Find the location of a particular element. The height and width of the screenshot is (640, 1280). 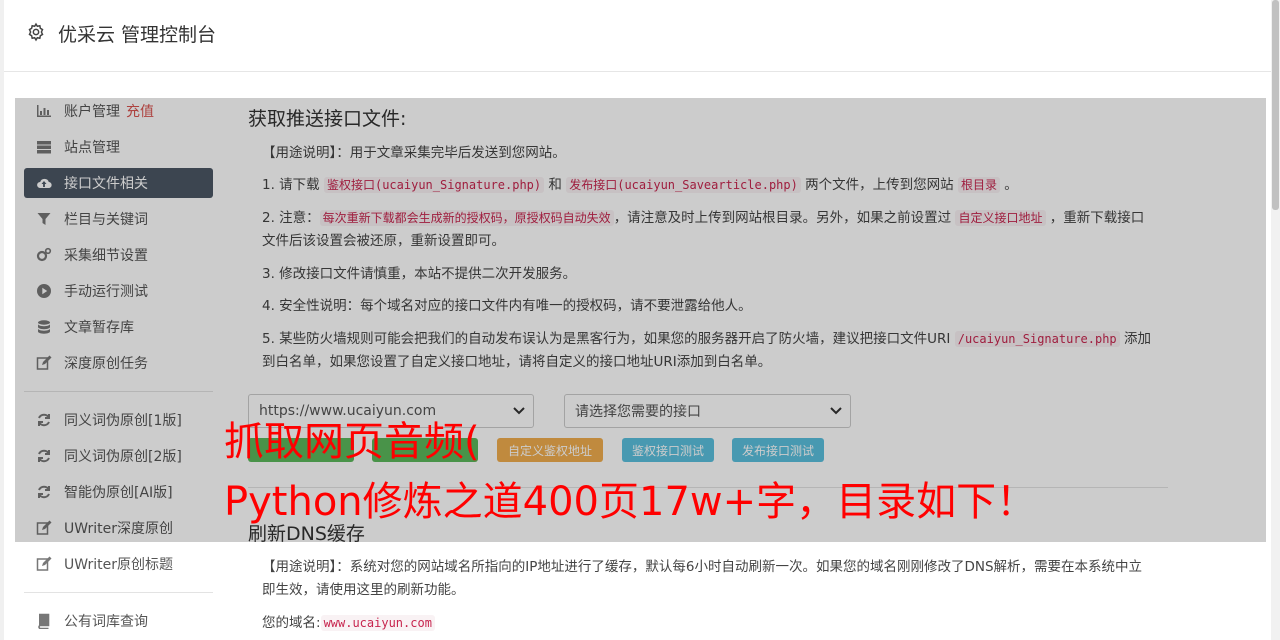

sidebar-item-label: 智能伪原创[AI版] is located at coordinates (118, 493).